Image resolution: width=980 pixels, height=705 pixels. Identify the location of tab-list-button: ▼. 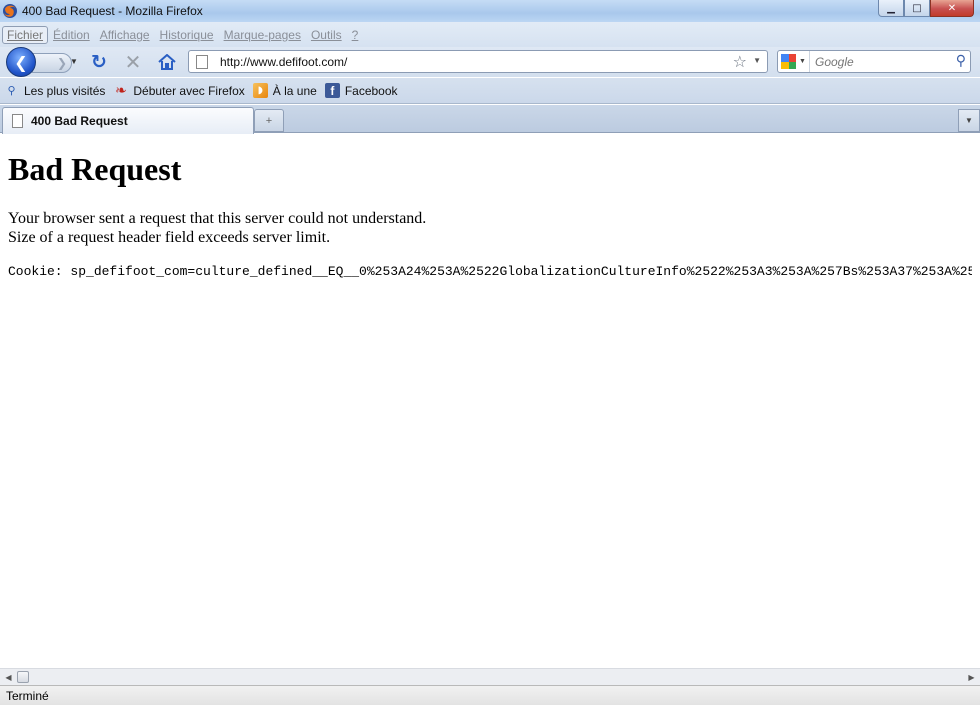
(969, 120).